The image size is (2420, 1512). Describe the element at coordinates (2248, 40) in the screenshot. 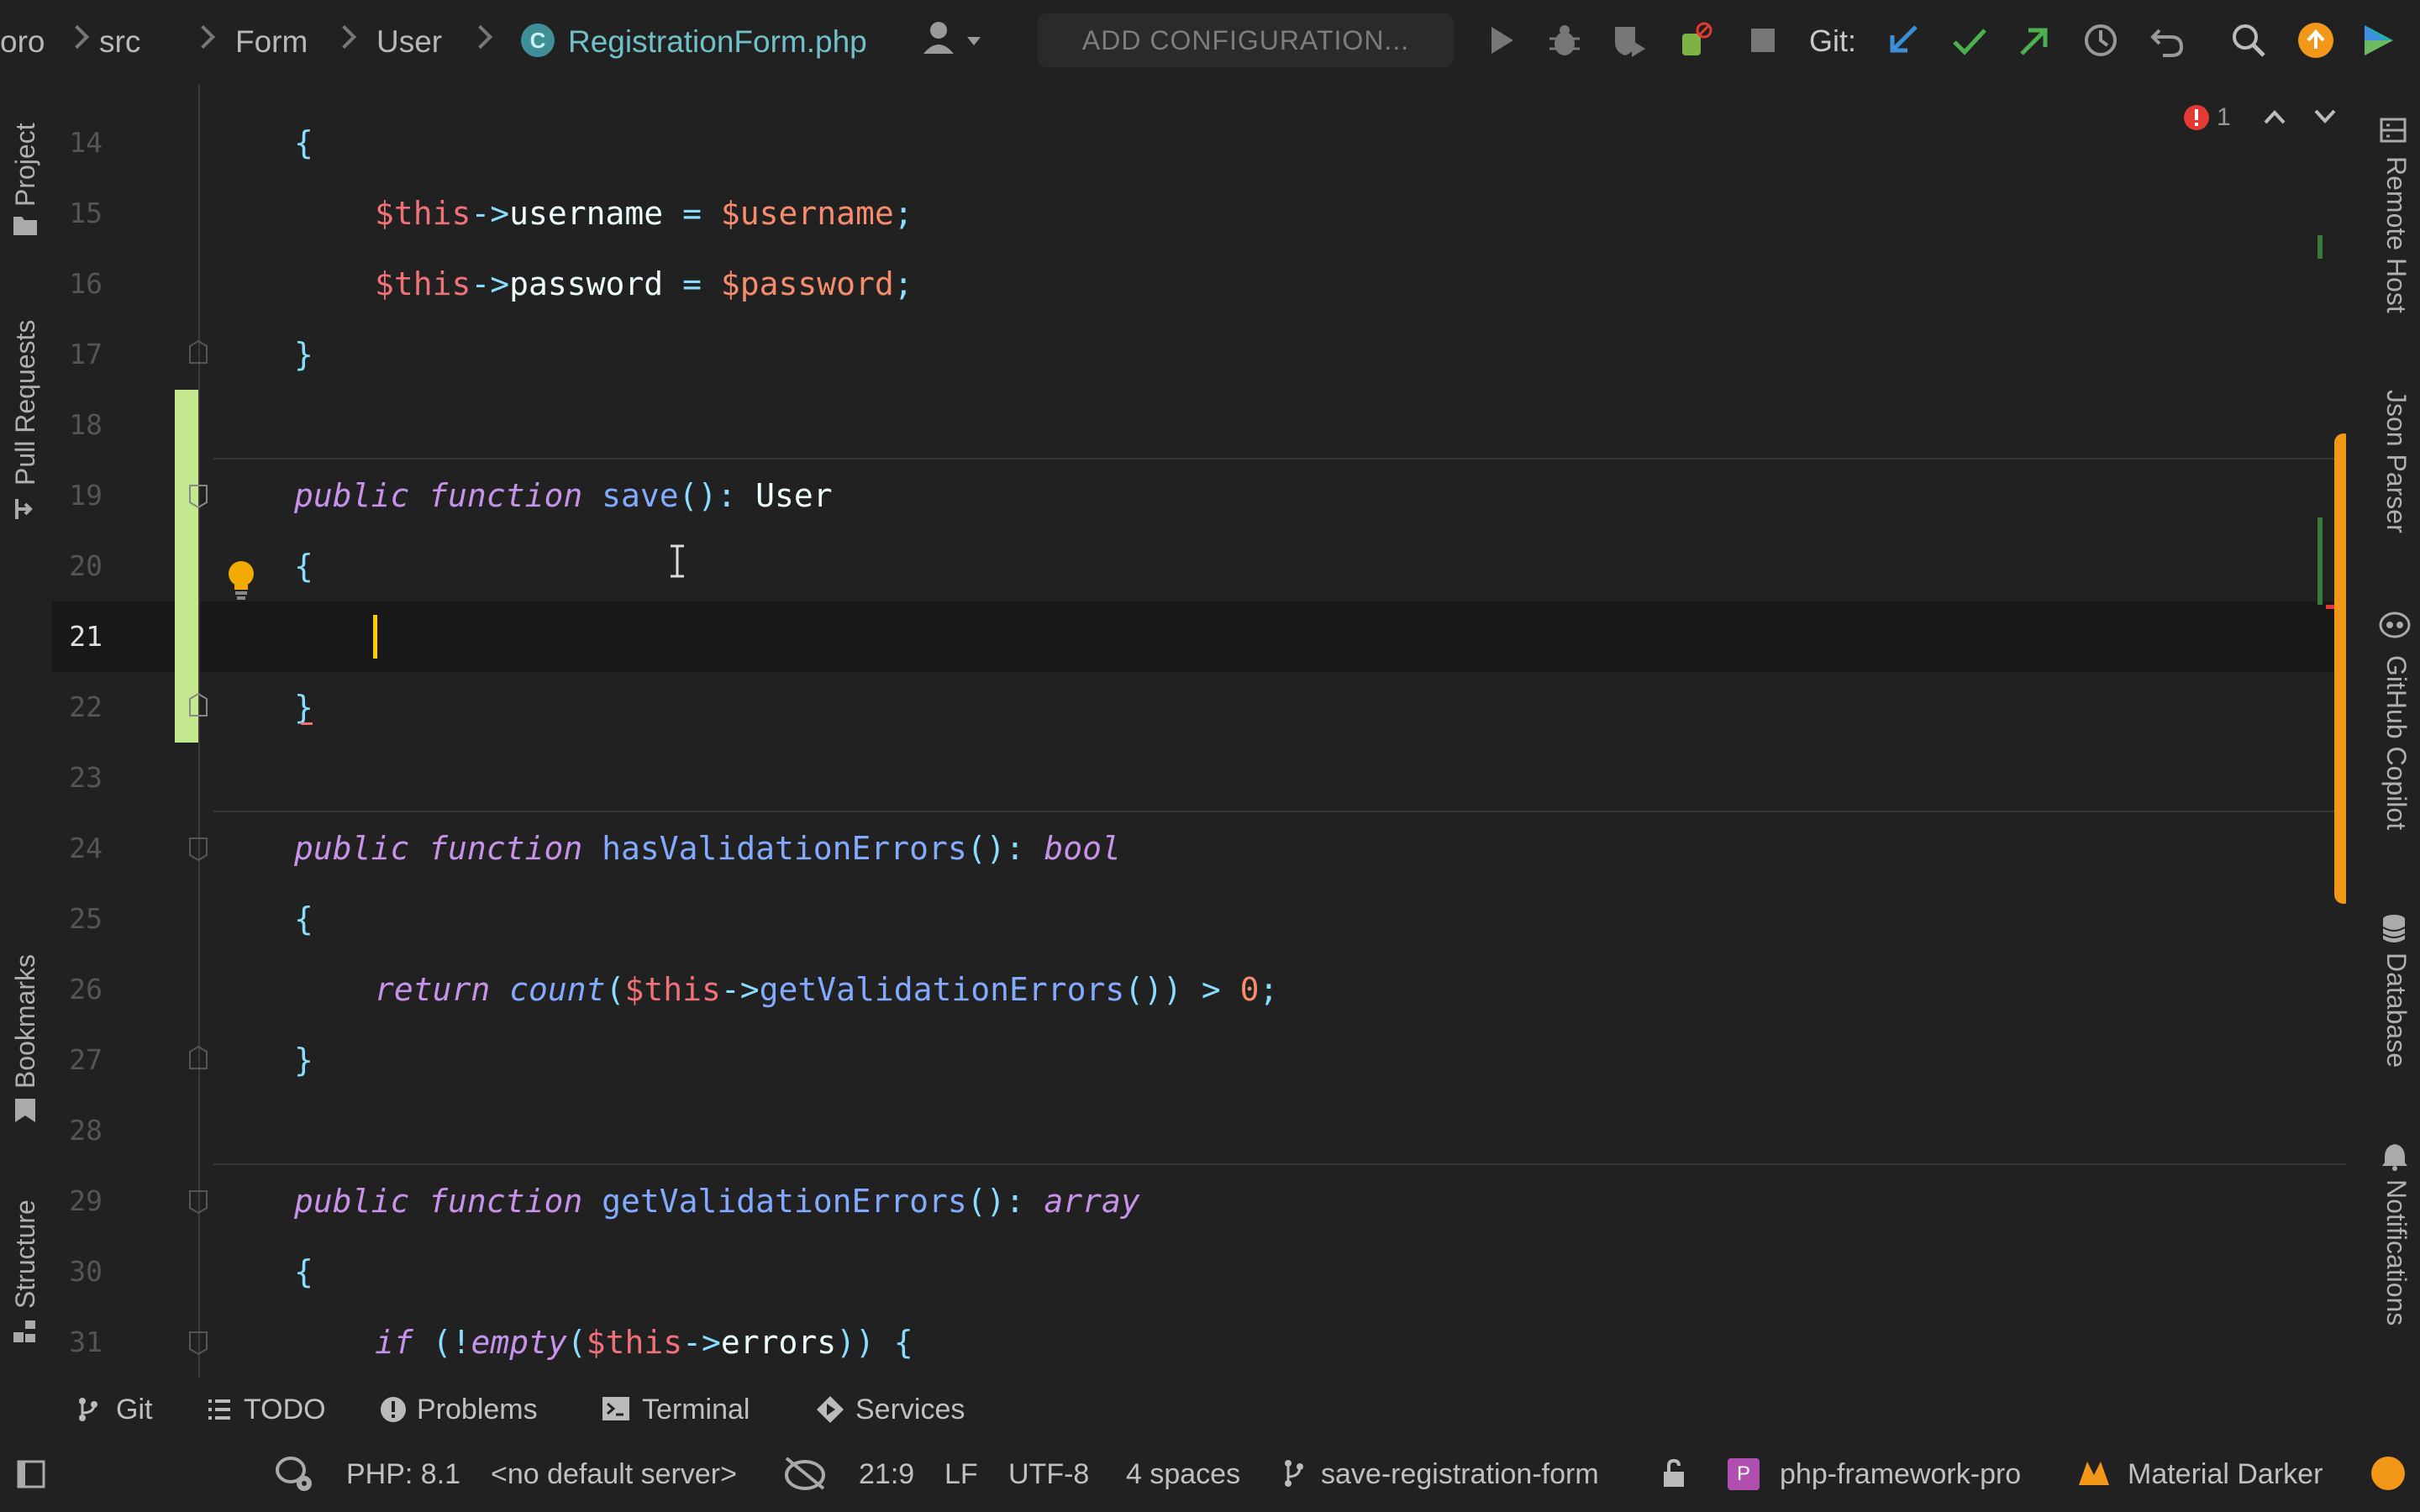

I see `search-icon` at that location.